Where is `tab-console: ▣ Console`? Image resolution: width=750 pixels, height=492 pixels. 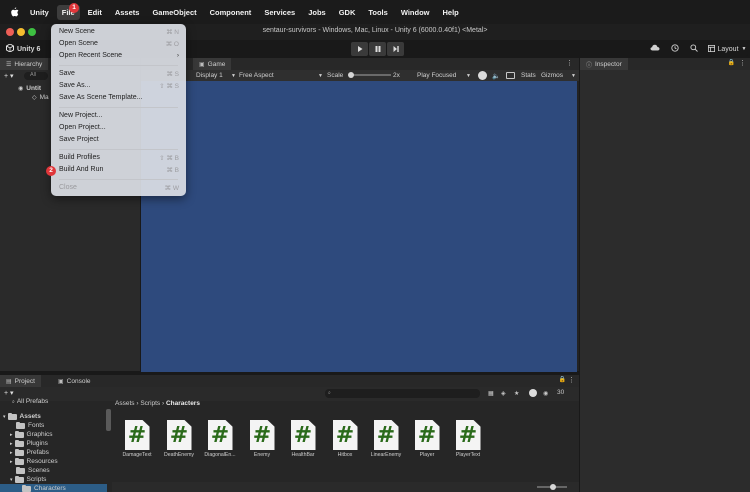
tab-console: ▣ Console is located at coordinates (74, 381).